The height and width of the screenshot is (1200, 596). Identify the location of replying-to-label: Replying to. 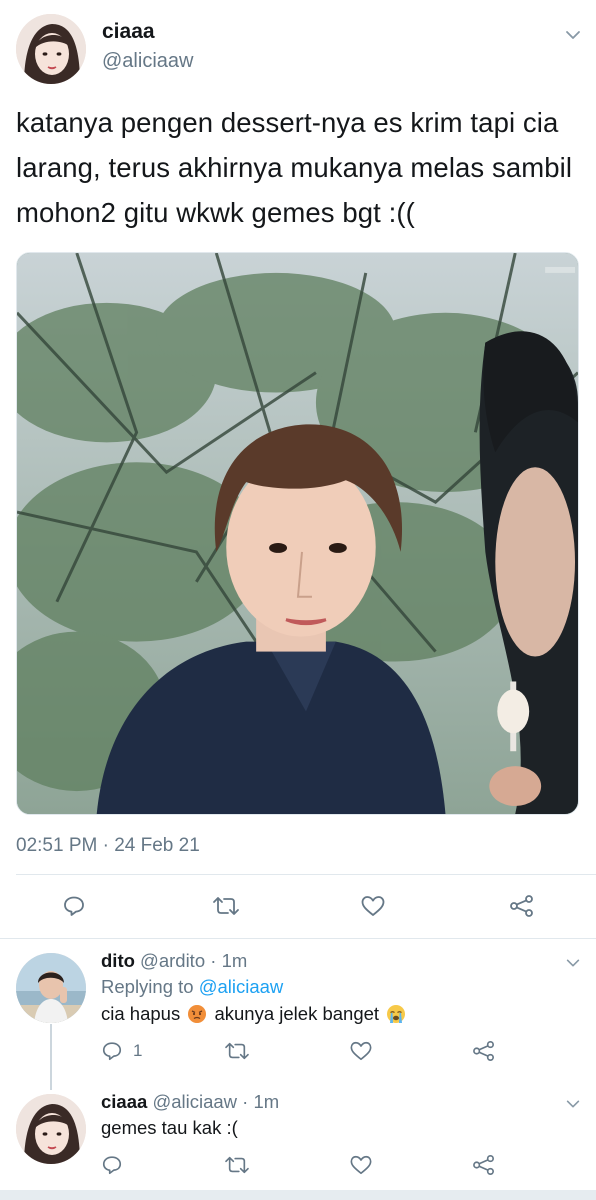
(147, 986).